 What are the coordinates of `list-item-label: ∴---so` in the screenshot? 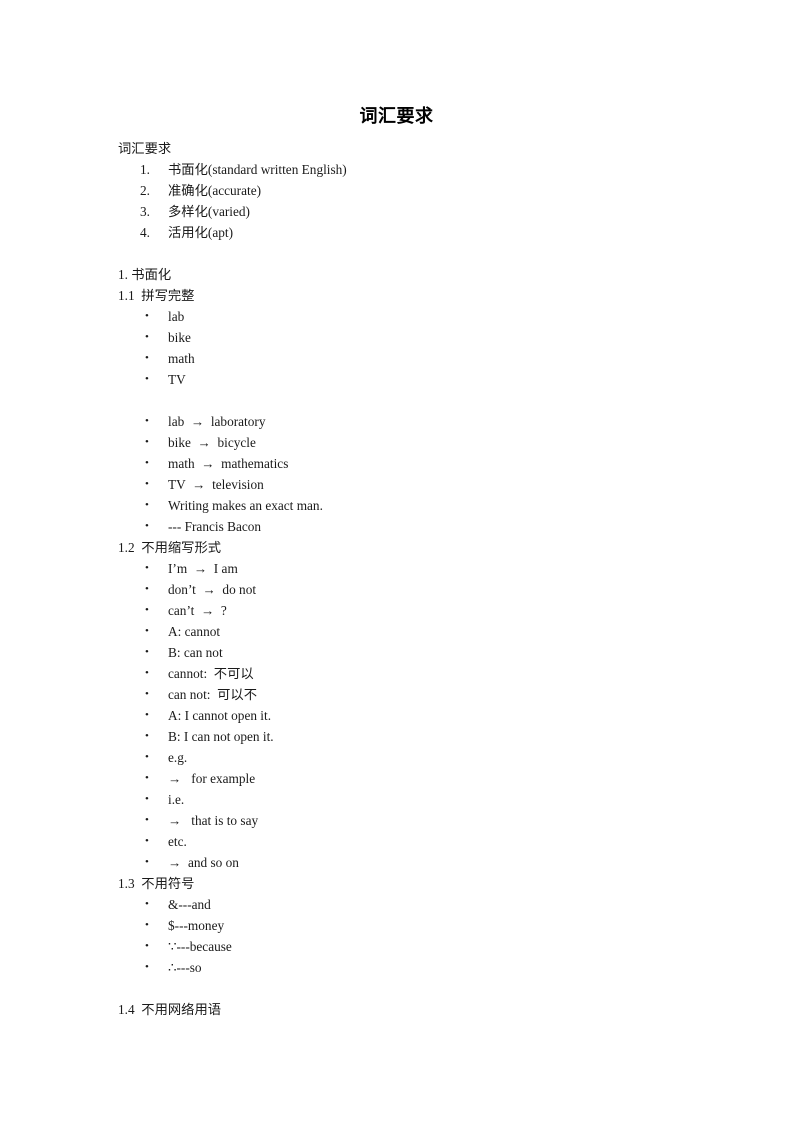 It's located at (185, 967).